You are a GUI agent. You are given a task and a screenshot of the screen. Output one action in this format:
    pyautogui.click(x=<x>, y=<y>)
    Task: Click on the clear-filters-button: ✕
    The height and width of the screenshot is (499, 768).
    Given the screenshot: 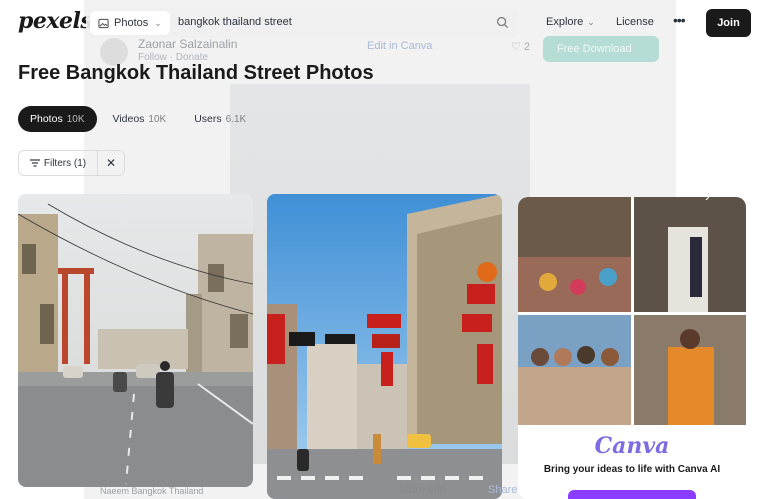 What is the action you would take?
    pyautogui.click(x=111, y=163)
    